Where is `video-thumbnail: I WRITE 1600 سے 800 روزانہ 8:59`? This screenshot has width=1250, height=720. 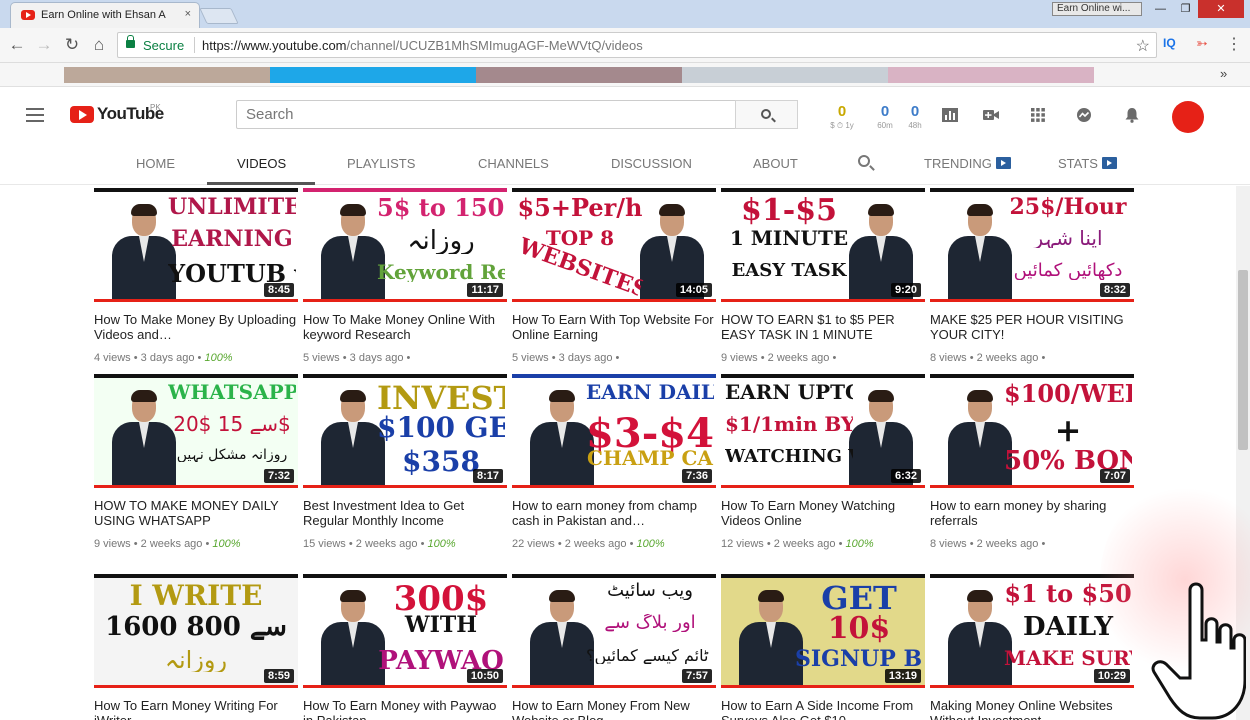
video-thumbnail: I WRITE 1600 سے 800 روزانہ 8:59 is located at coordinates (196, 631).